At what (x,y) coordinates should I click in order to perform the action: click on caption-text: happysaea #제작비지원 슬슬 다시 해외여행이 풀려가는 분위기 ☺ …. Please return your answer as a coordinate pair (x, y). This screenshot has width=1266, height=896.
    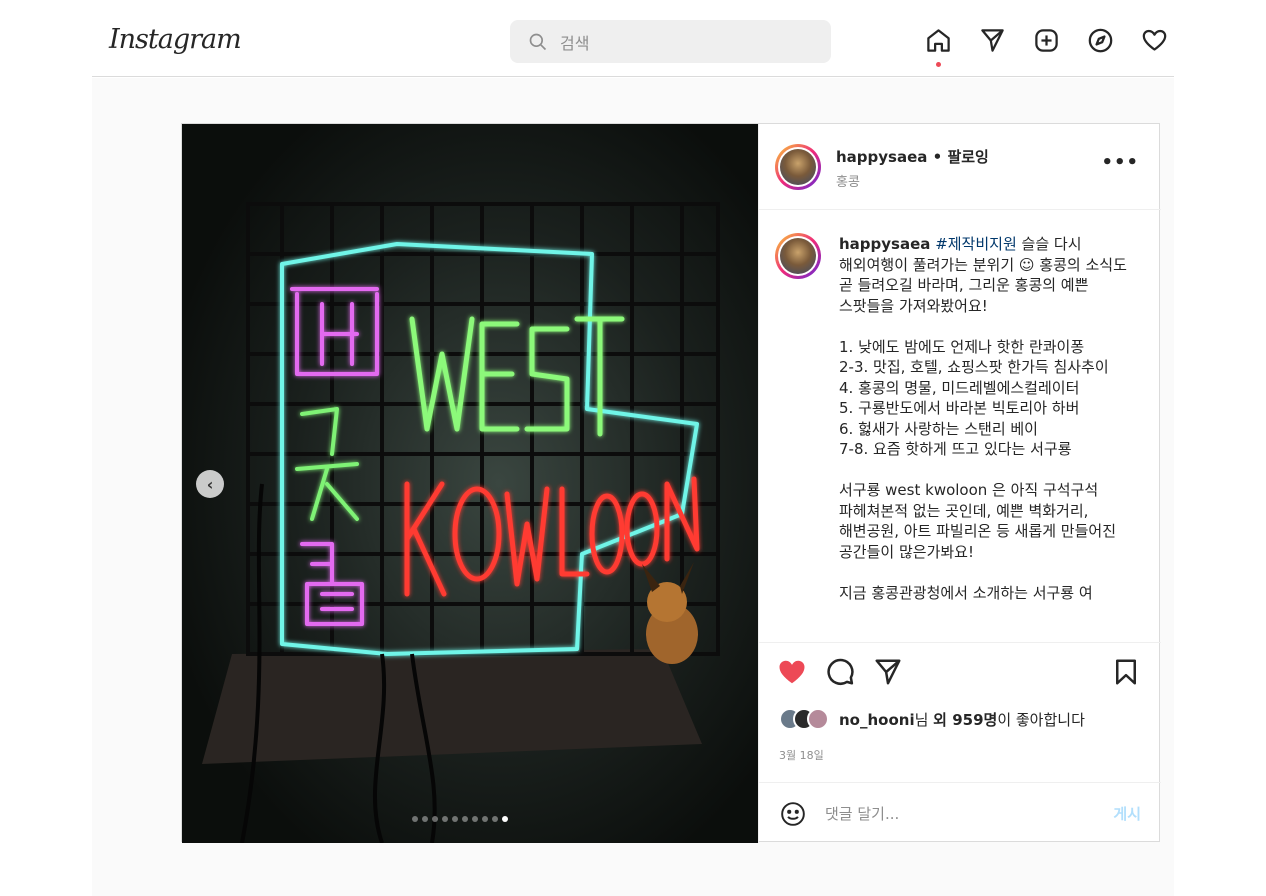
    Looking at the image, I should click on (991, 418).